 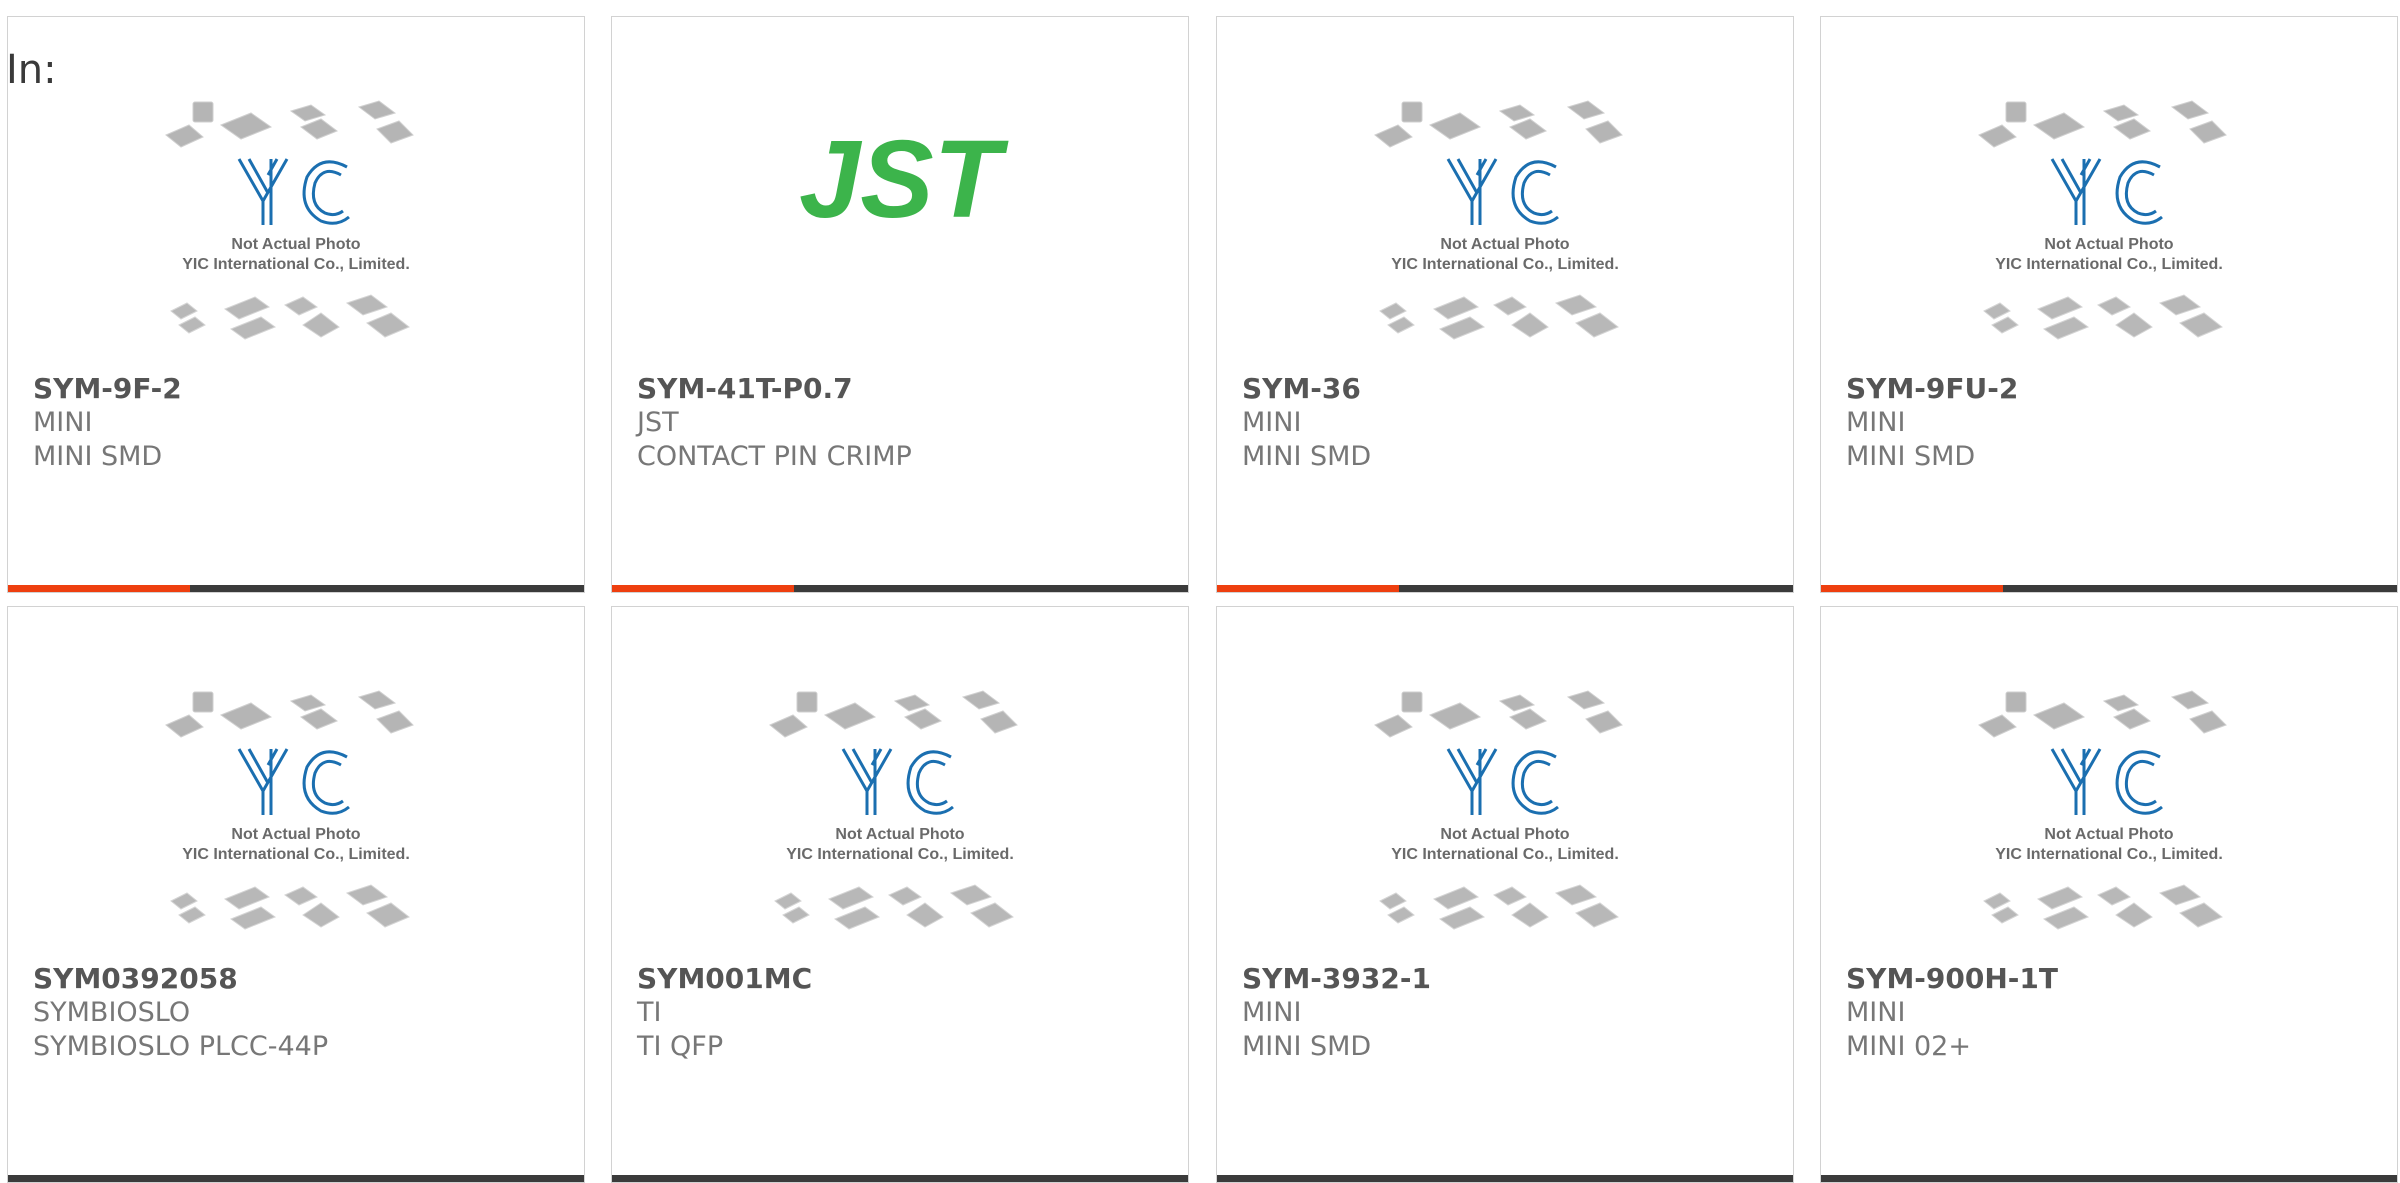 I want to click on product-description: MINI 02+, so click(x=1908, y=1046).